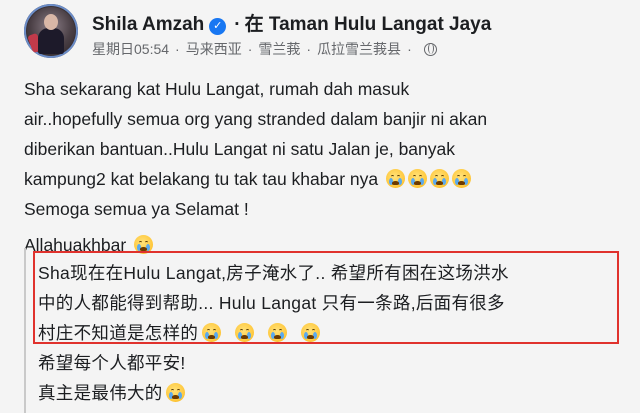 The height and width of the screenshot is (413, 640). I want to click on verified-badge-icon: ✓, so click(218, 26).